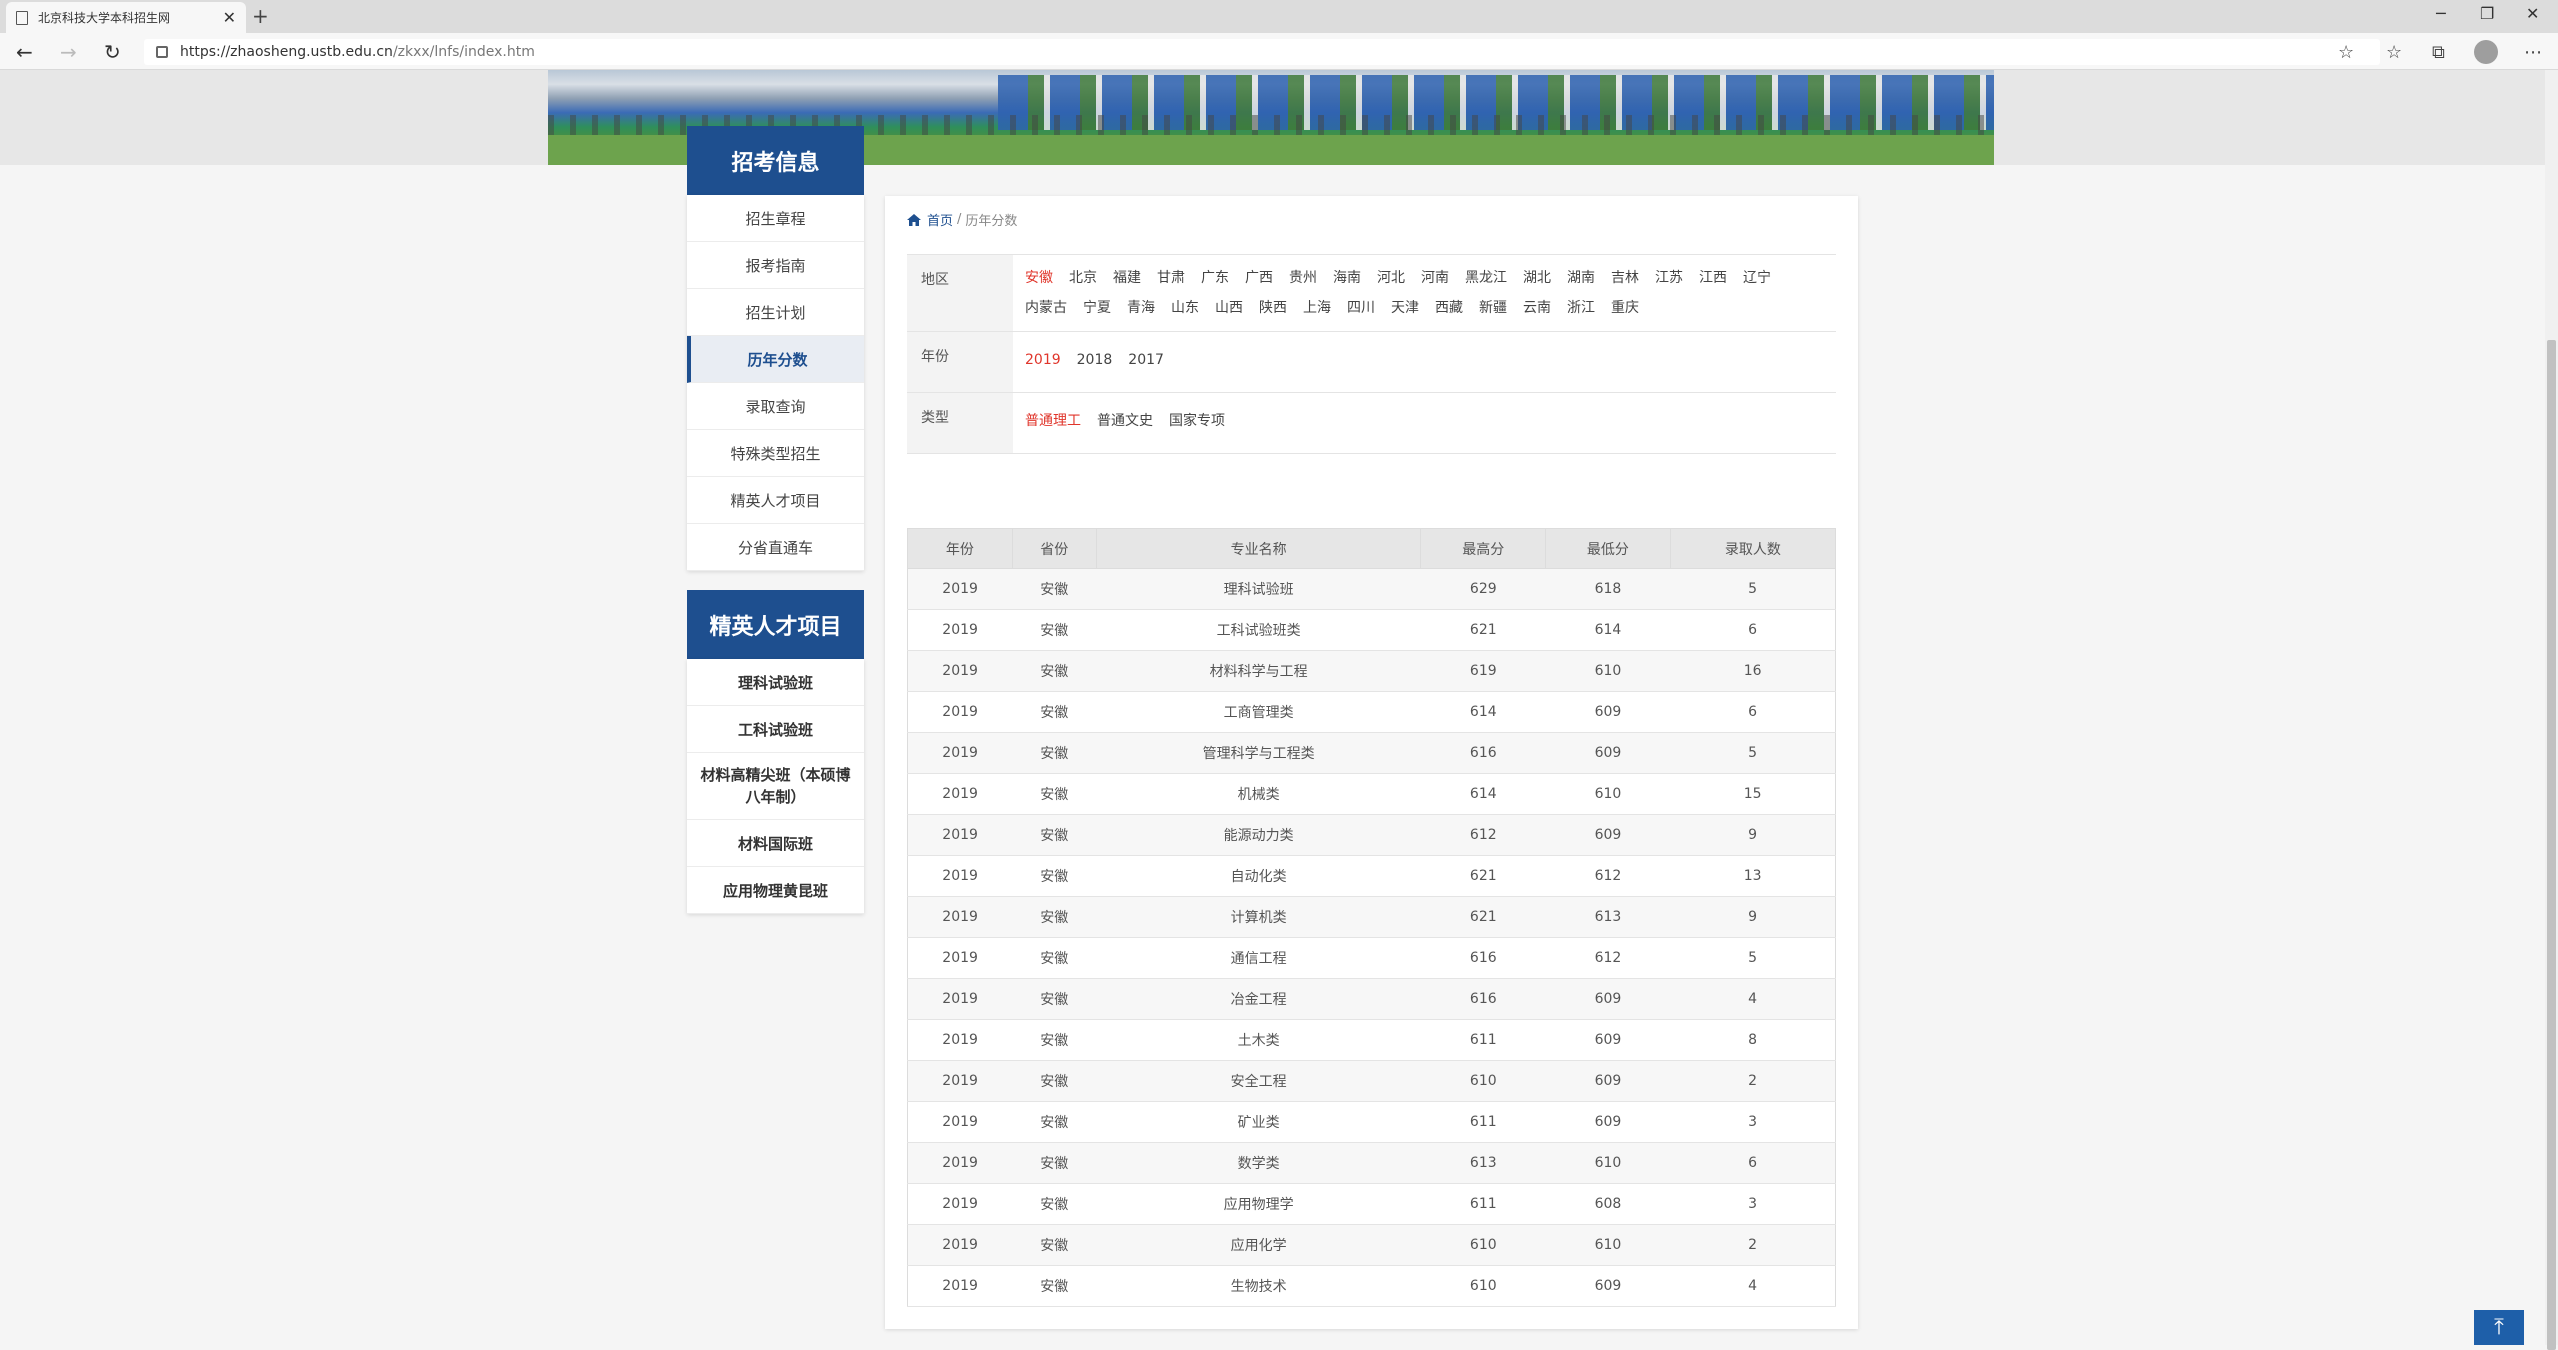 The image size is (2558, 1350). Describe the element at coordinates (1625, 278) in the screenshot. I see `region-option: 吉林` at that location.